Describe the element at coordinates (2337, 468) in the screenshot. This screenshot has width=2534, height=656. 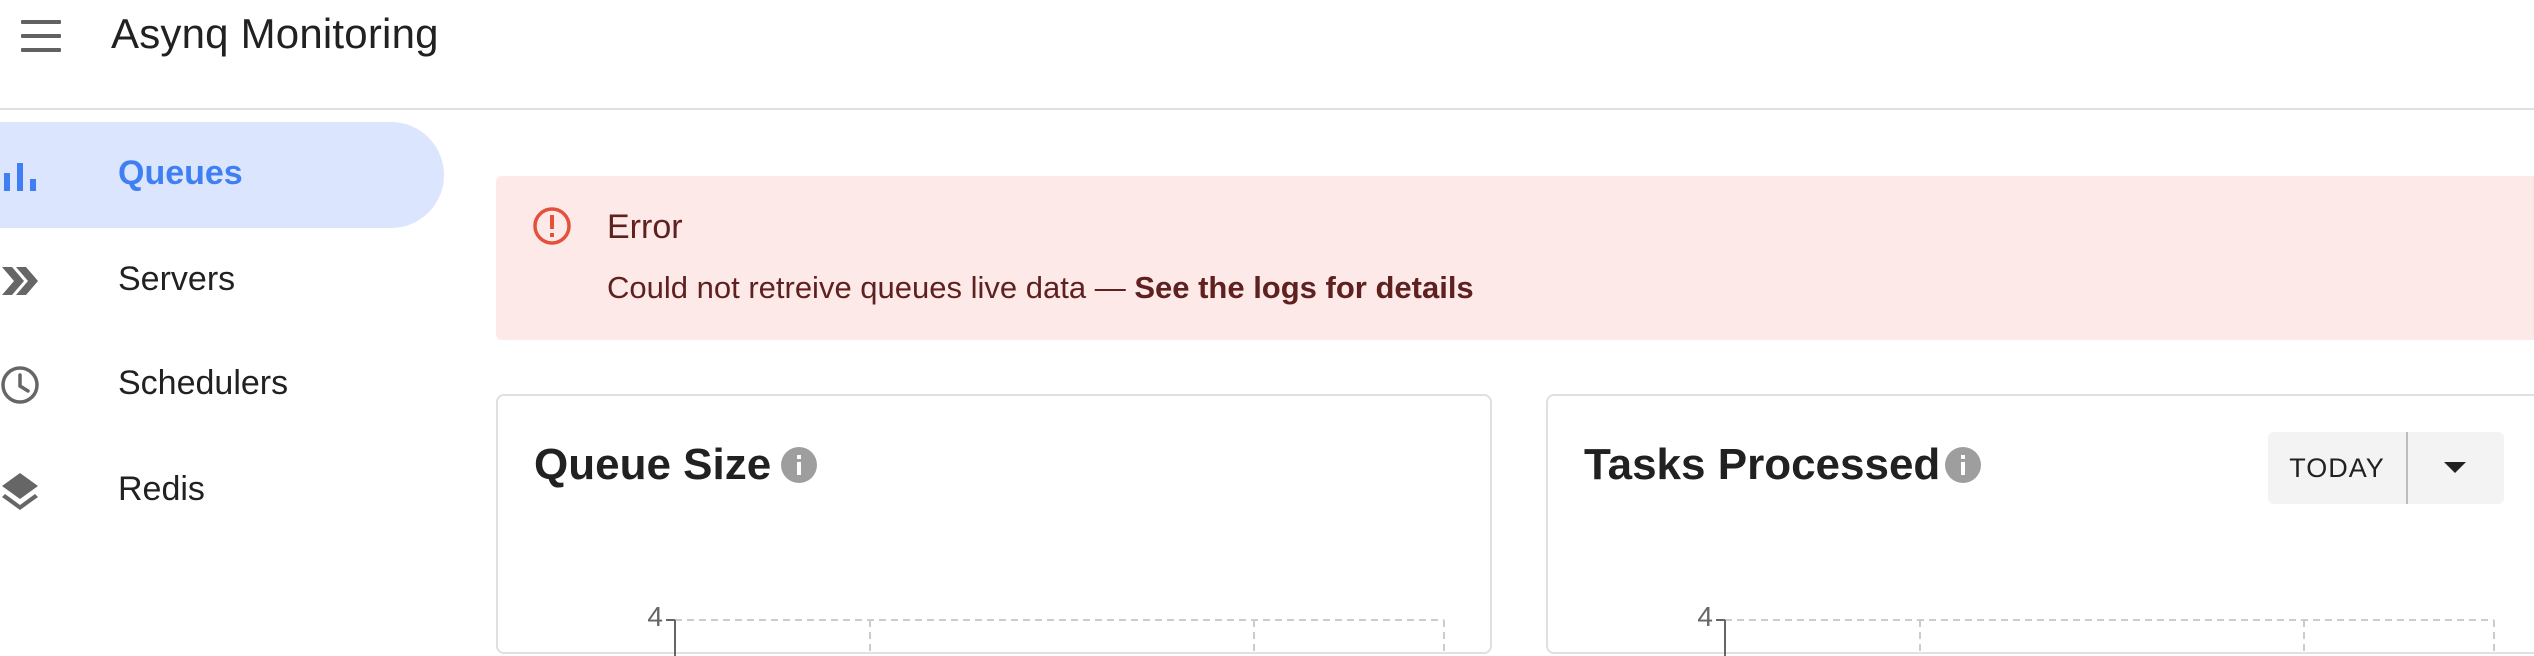
I see `time-range-button: TODAY` at that location.